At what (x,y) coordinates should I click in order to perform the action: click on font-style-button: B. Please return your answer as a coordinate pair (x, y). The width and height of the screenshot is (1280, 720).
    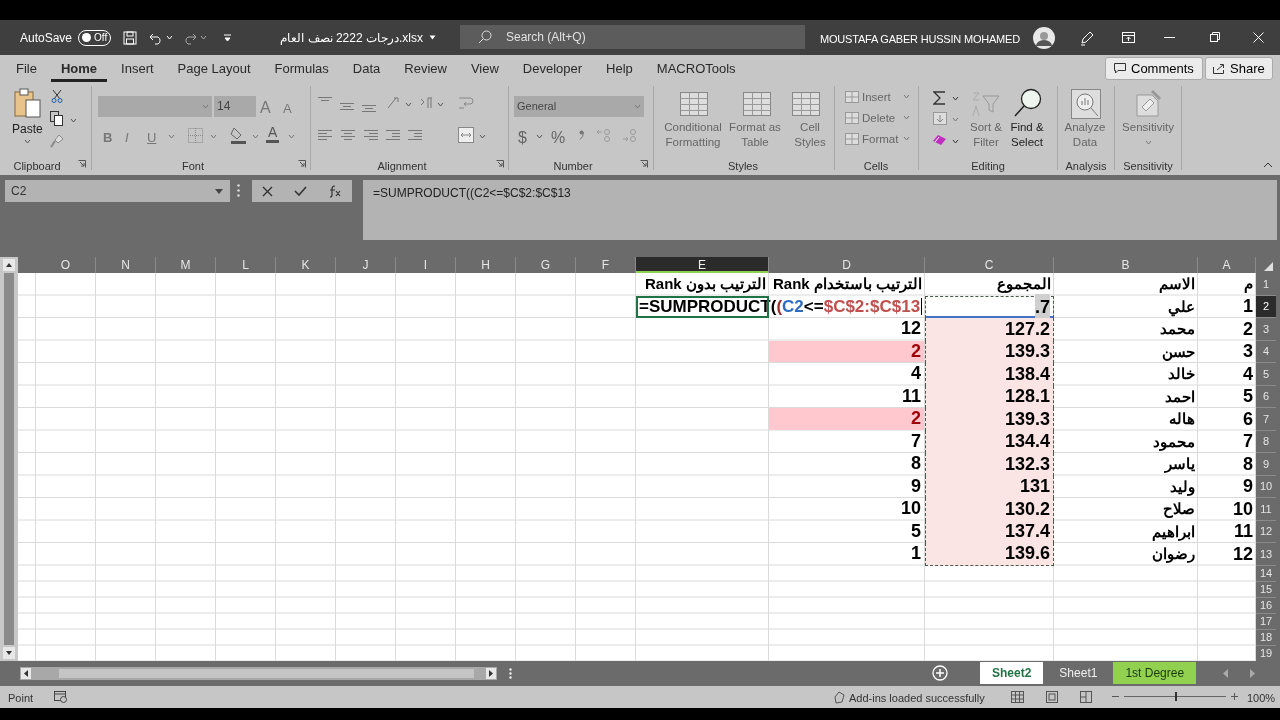
    Looking at the image, I should click on (108, 138).